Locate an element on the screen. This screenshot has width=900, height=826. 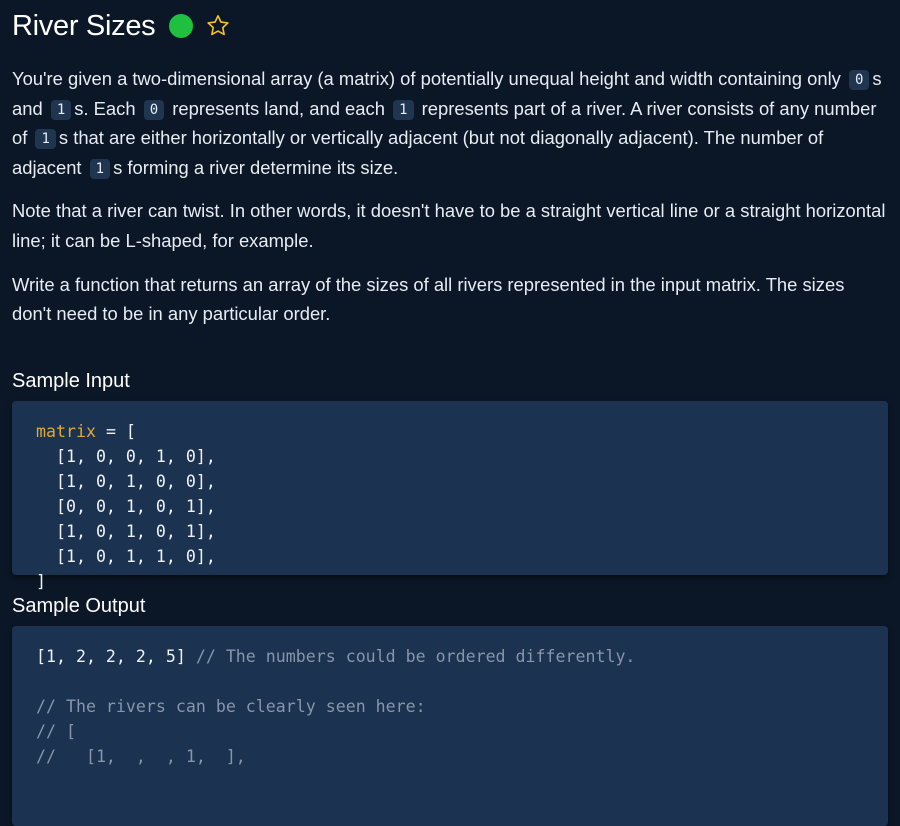
page-title: River Sizes is located at coordinates (84, 25).